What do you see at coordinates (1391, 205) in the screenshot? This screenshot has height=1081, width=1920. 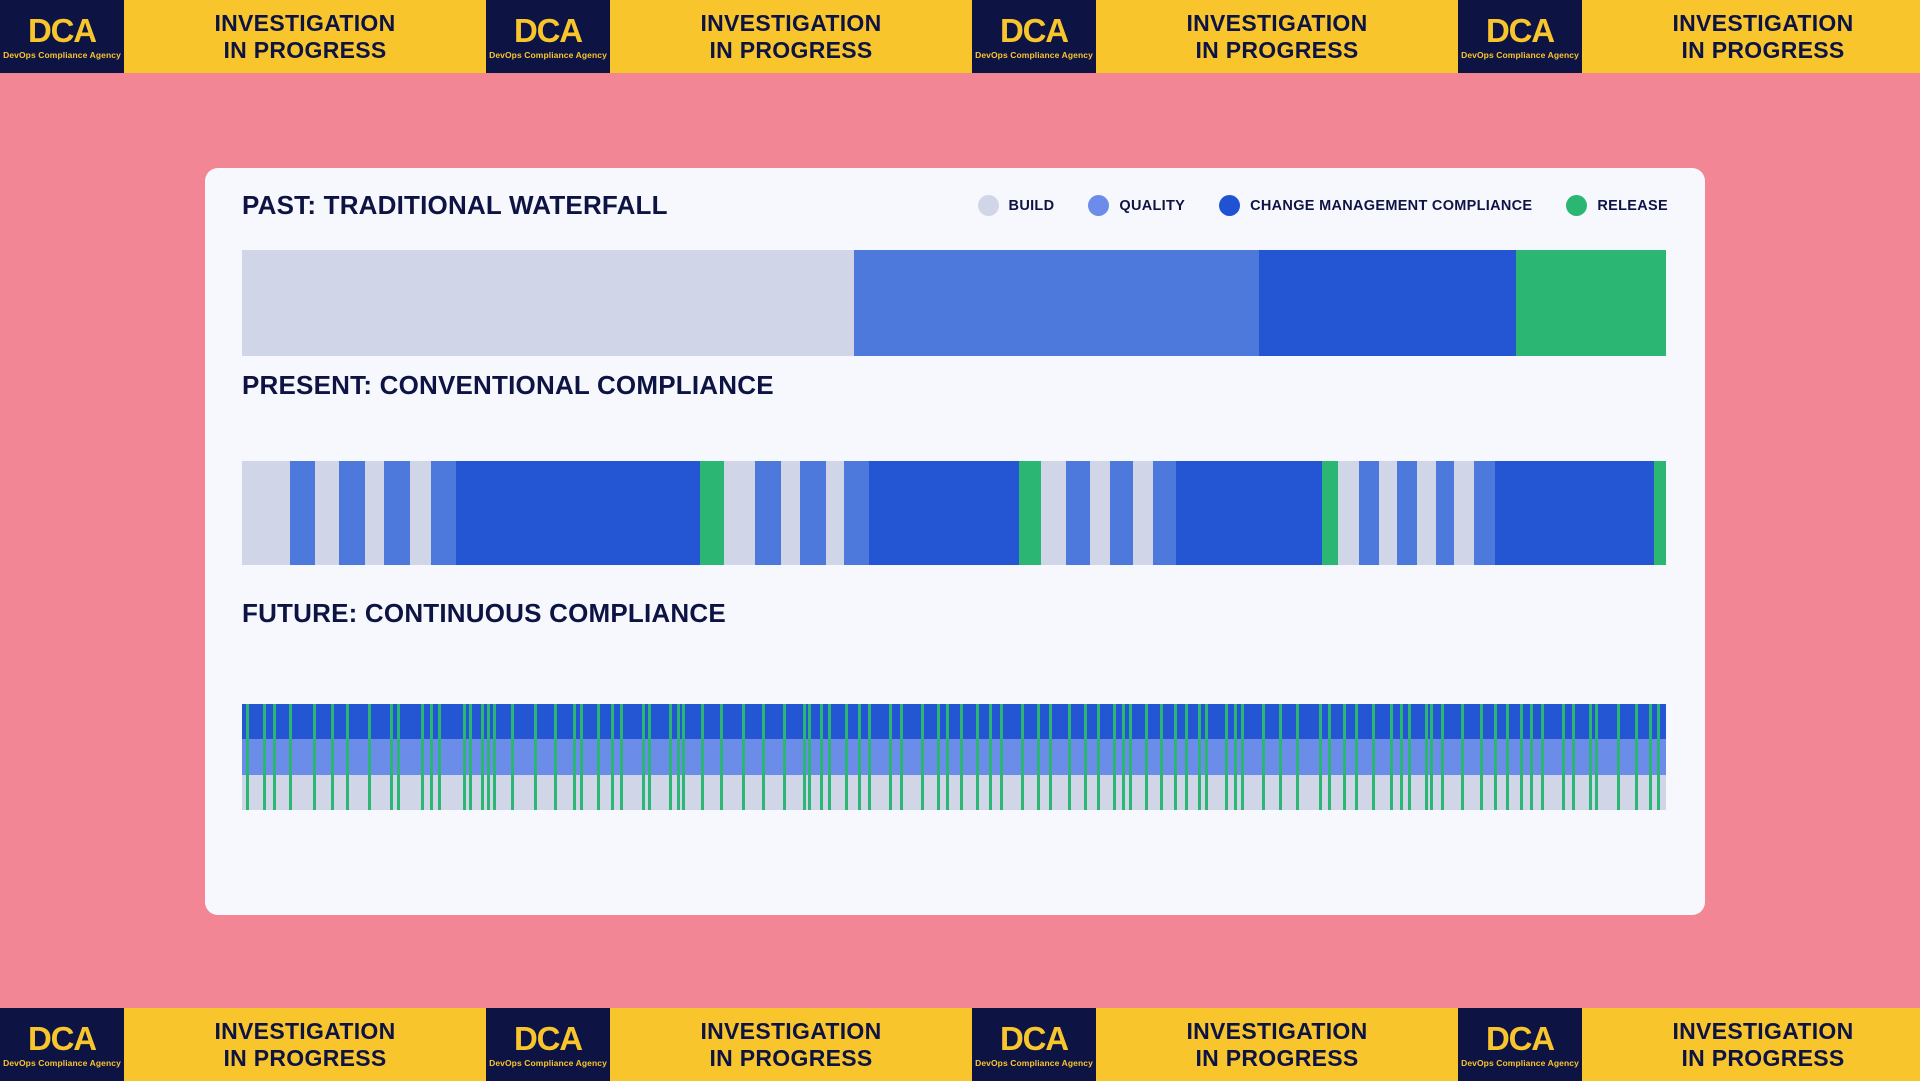 I see `legend-label: CHANGE MANAGEMENT COMPLIANCE` at bounding box center [1391, 205].